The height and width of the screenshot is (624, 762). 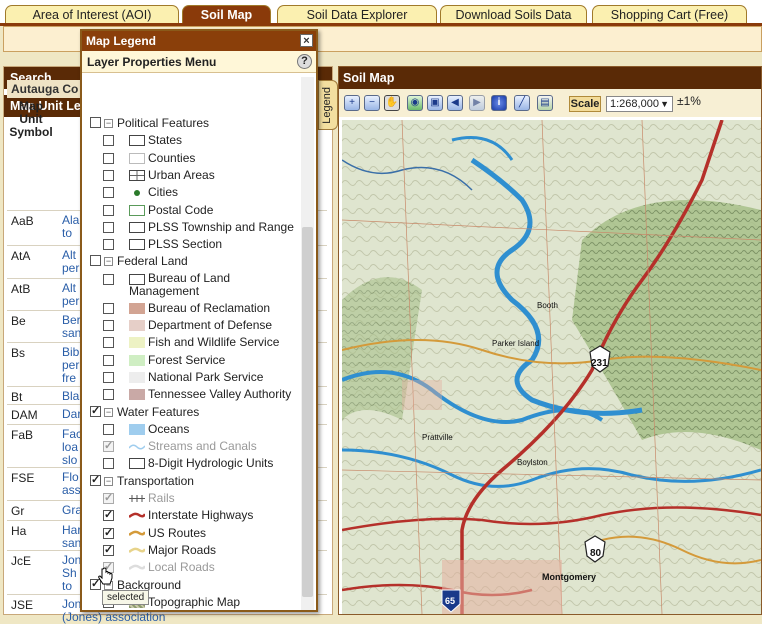 What do you see at coordinates (92, 14) in the screenshot?
I see `tab-area-of-interest: Area of Interest (AOI)` at bounding box center [92, 14].